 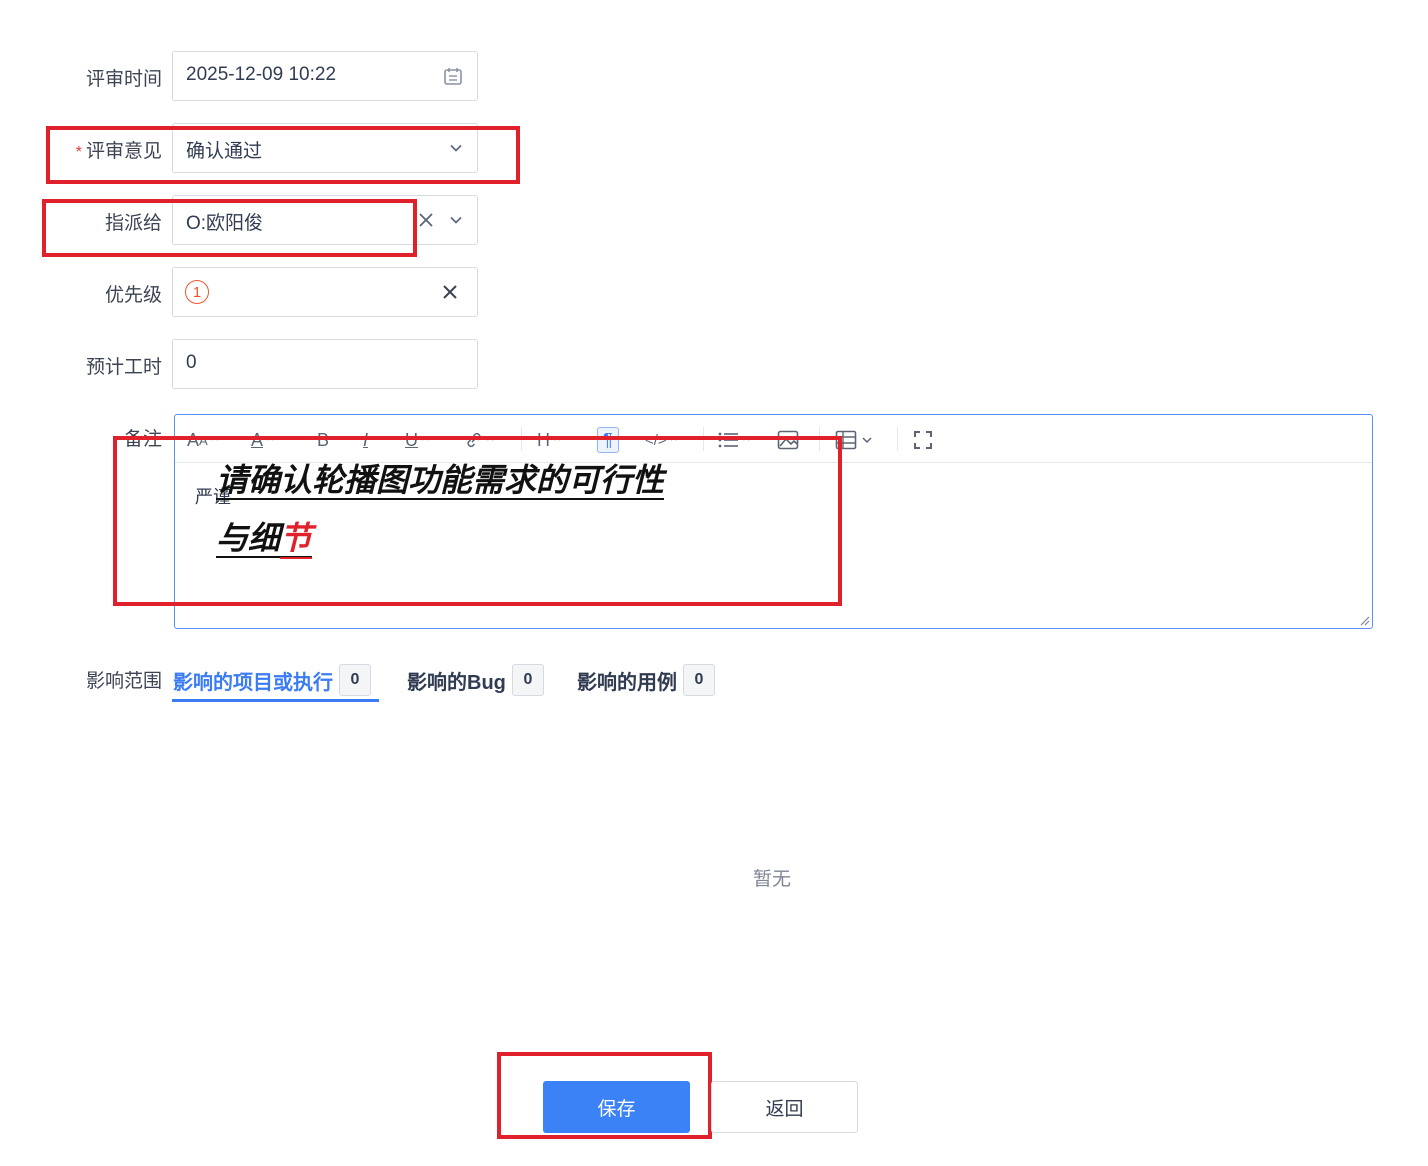 I want to click on tab-impact-cases: 影响的用例 0, so click(x=646, y=680).